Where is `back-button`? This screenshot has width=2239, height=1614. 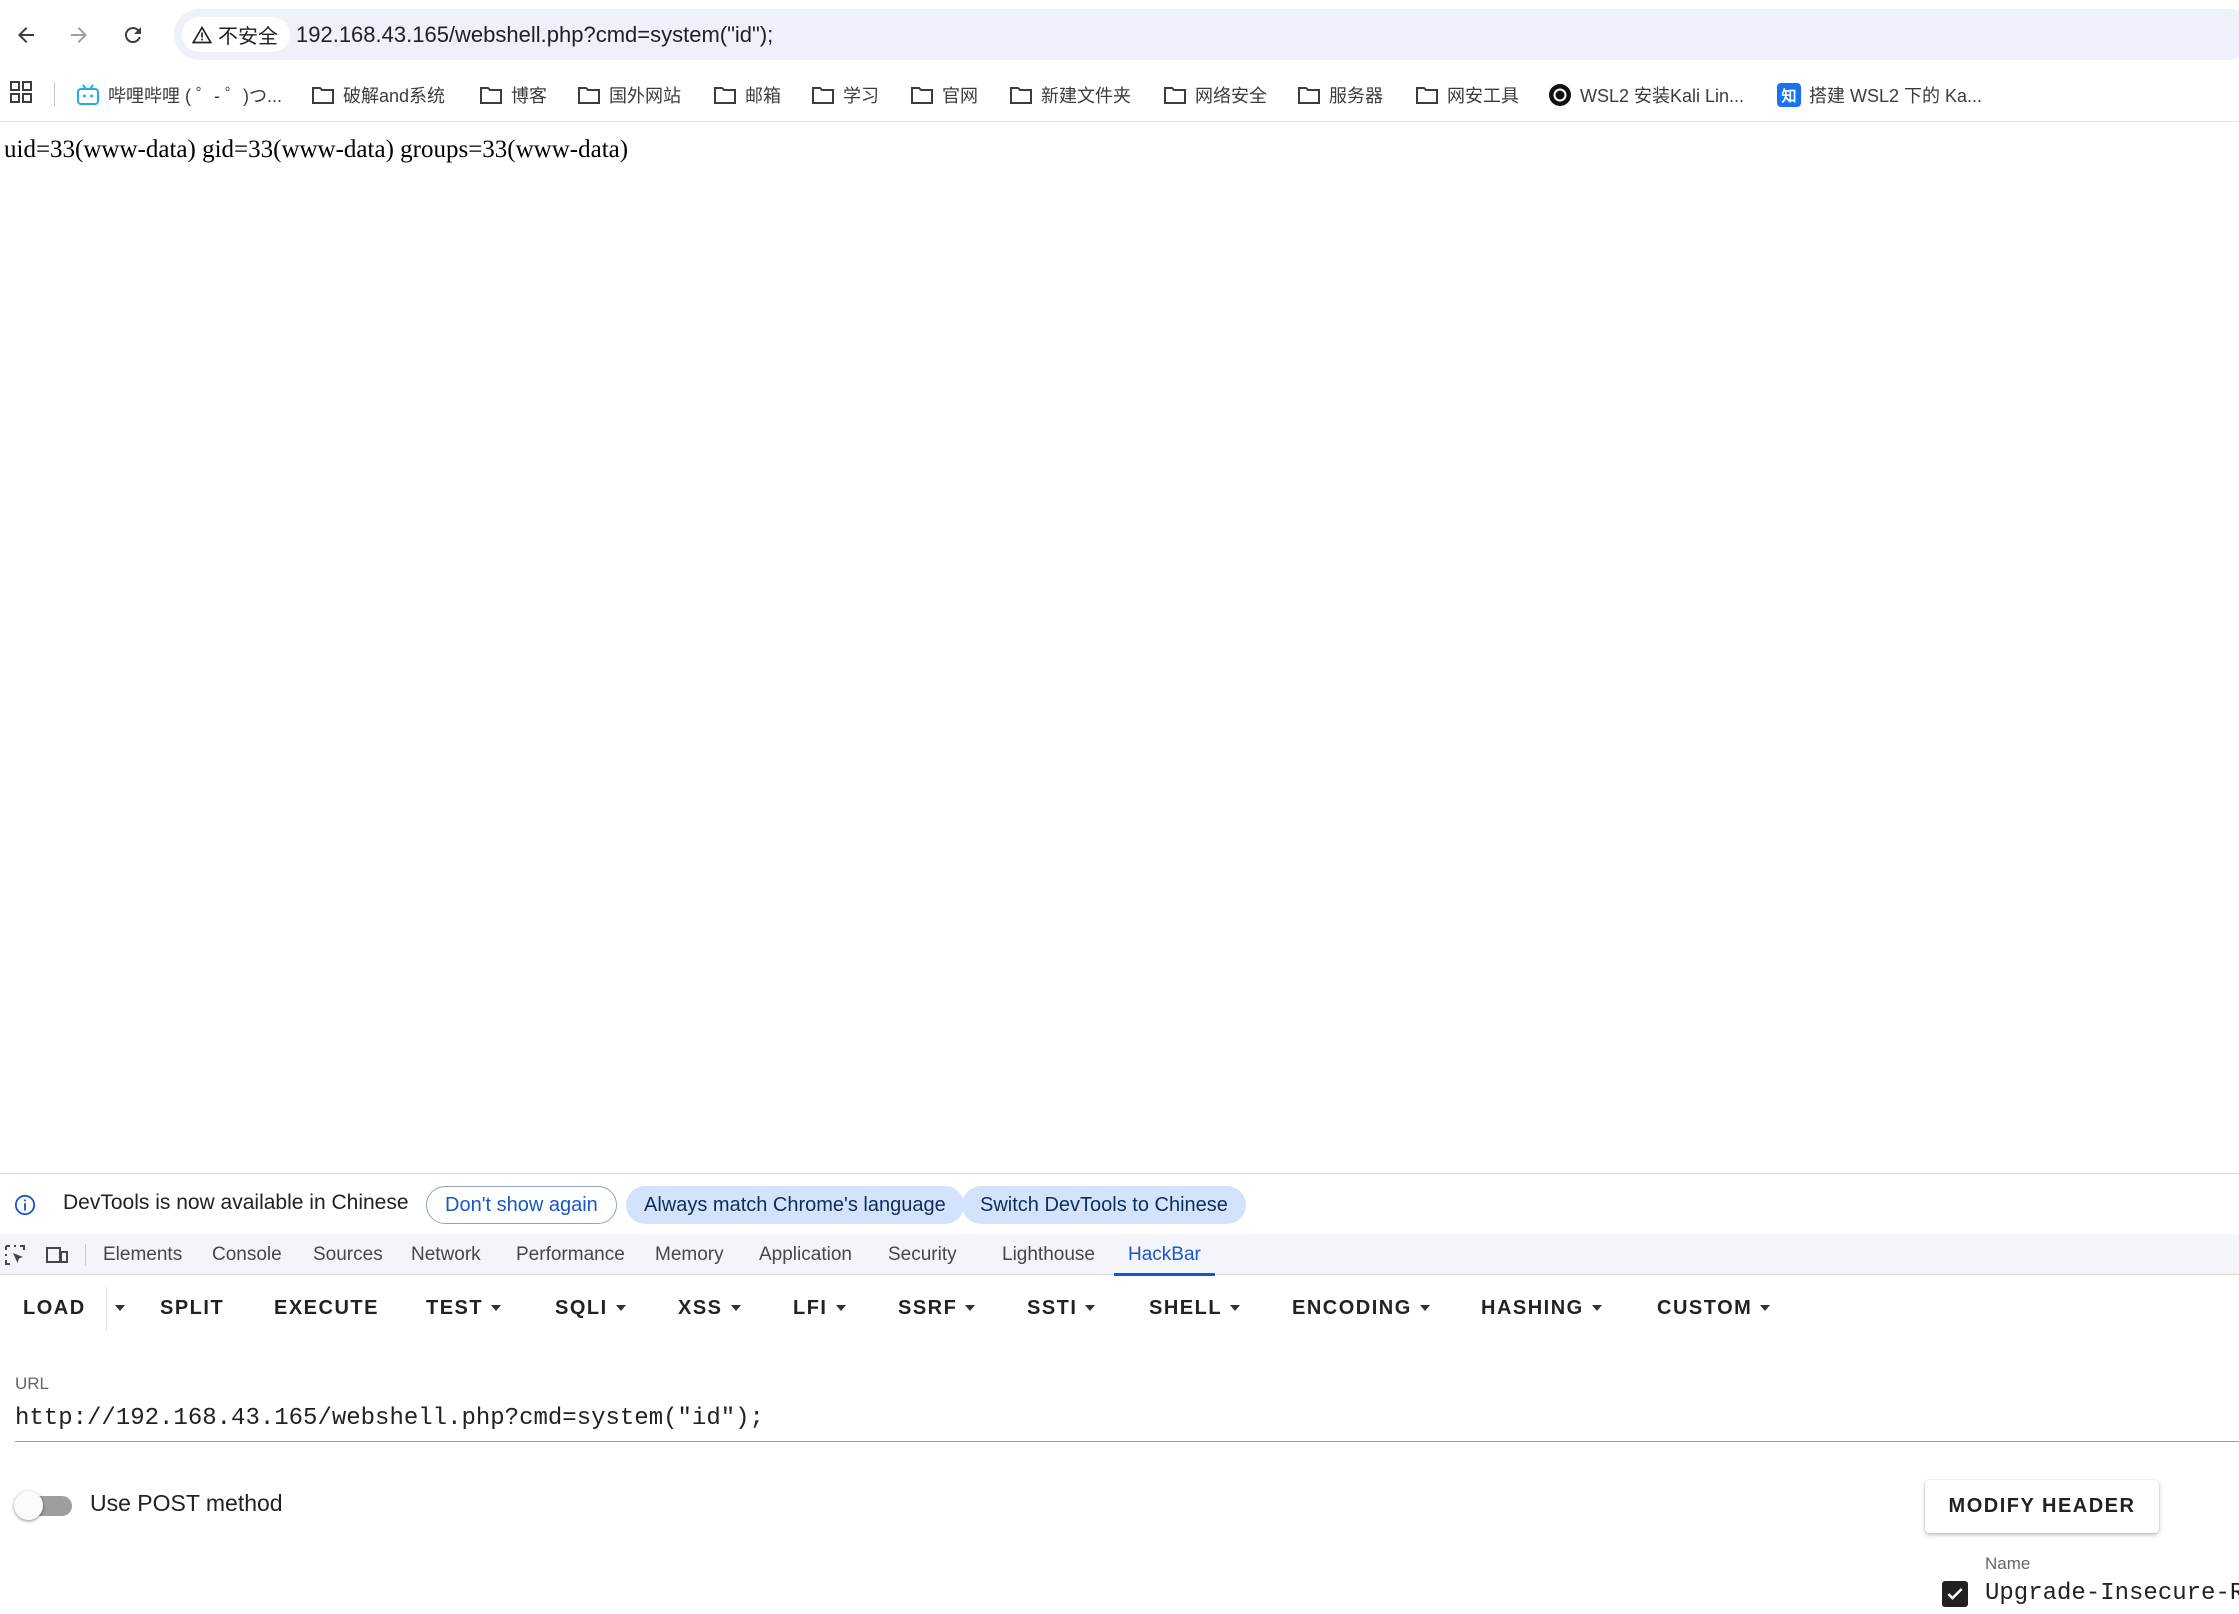
back-button is located at coordinates (26, 35).